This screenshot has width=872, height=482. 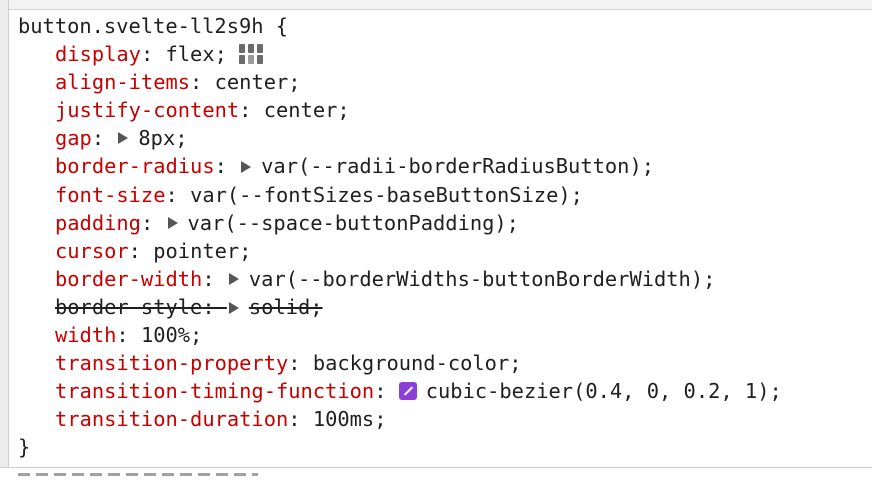 What do you see at coordinates (24, 447) in the screenshot?
I see `closing-brace: }` at bounding box center [24, 447].